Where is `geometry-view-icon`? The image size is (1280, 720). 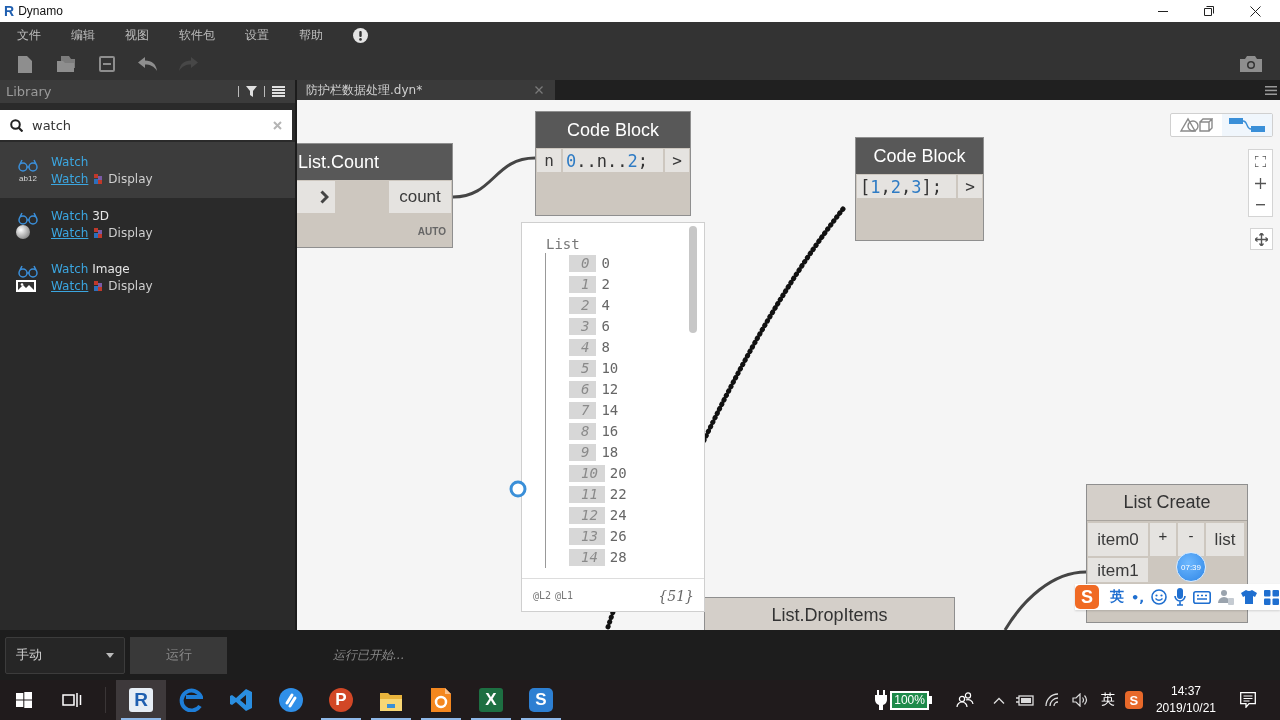 geometry-view-icon is located at coordinates (1196, 125).